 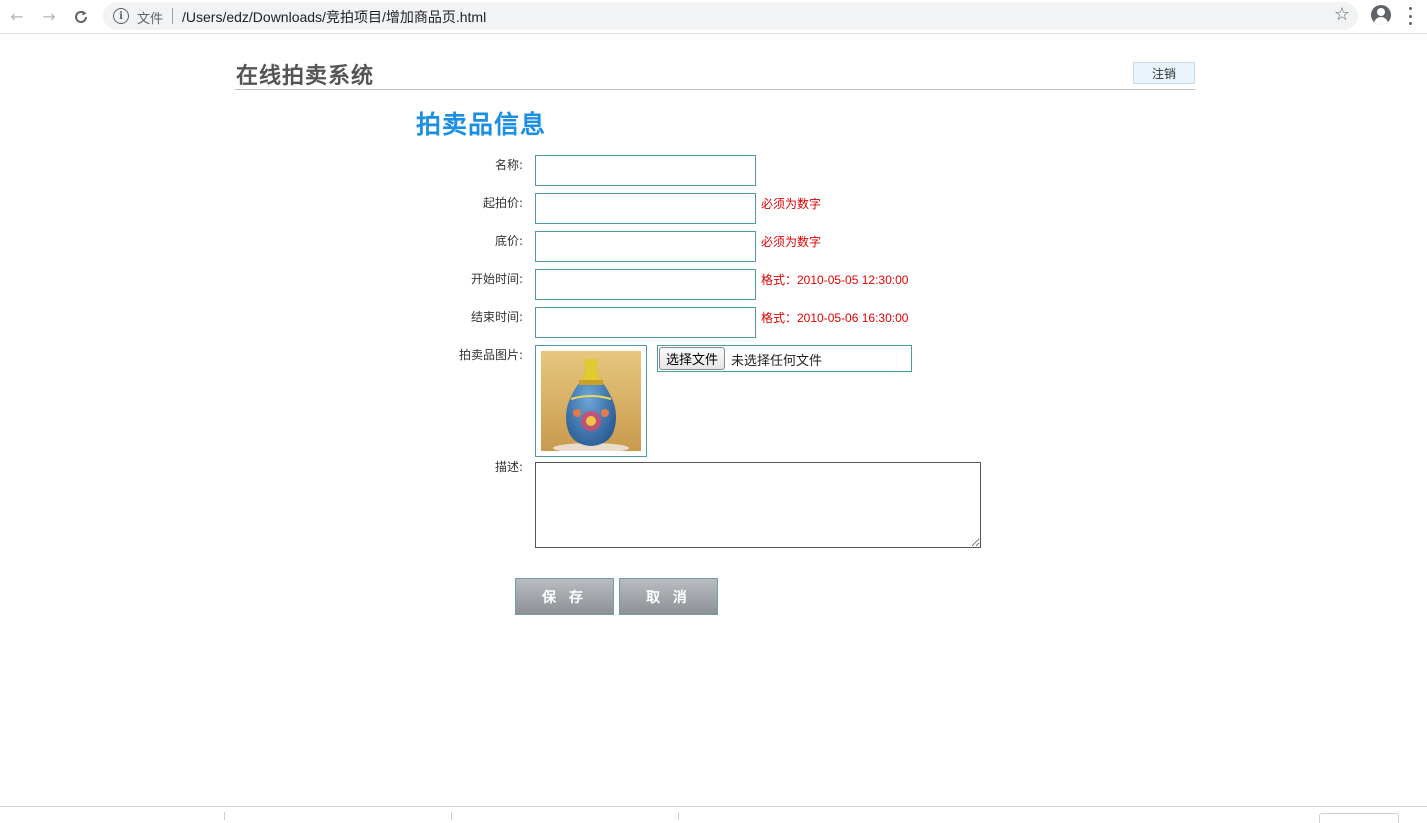 What do you see at coordinates (508, 241) in the screenshot?
I see `reserve-price-label: 底价:` at bounding box center [508, 241].